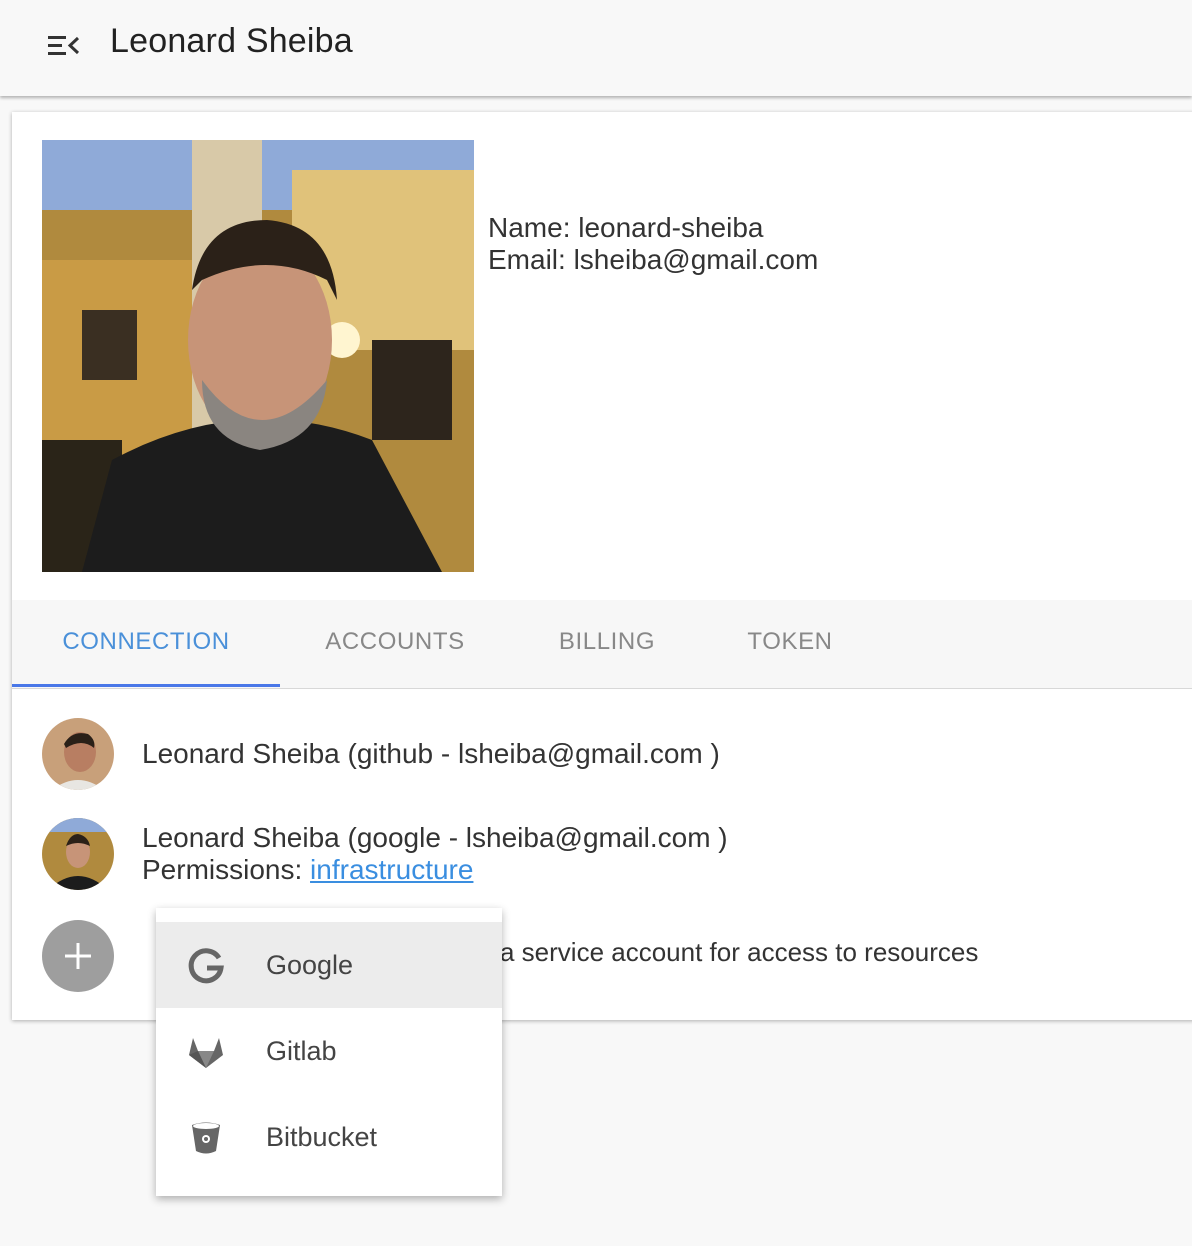 Image resolution: width=1192 pixels, height=1246 pixels. I want to click on gitlab-icon, so click(206, 1053).